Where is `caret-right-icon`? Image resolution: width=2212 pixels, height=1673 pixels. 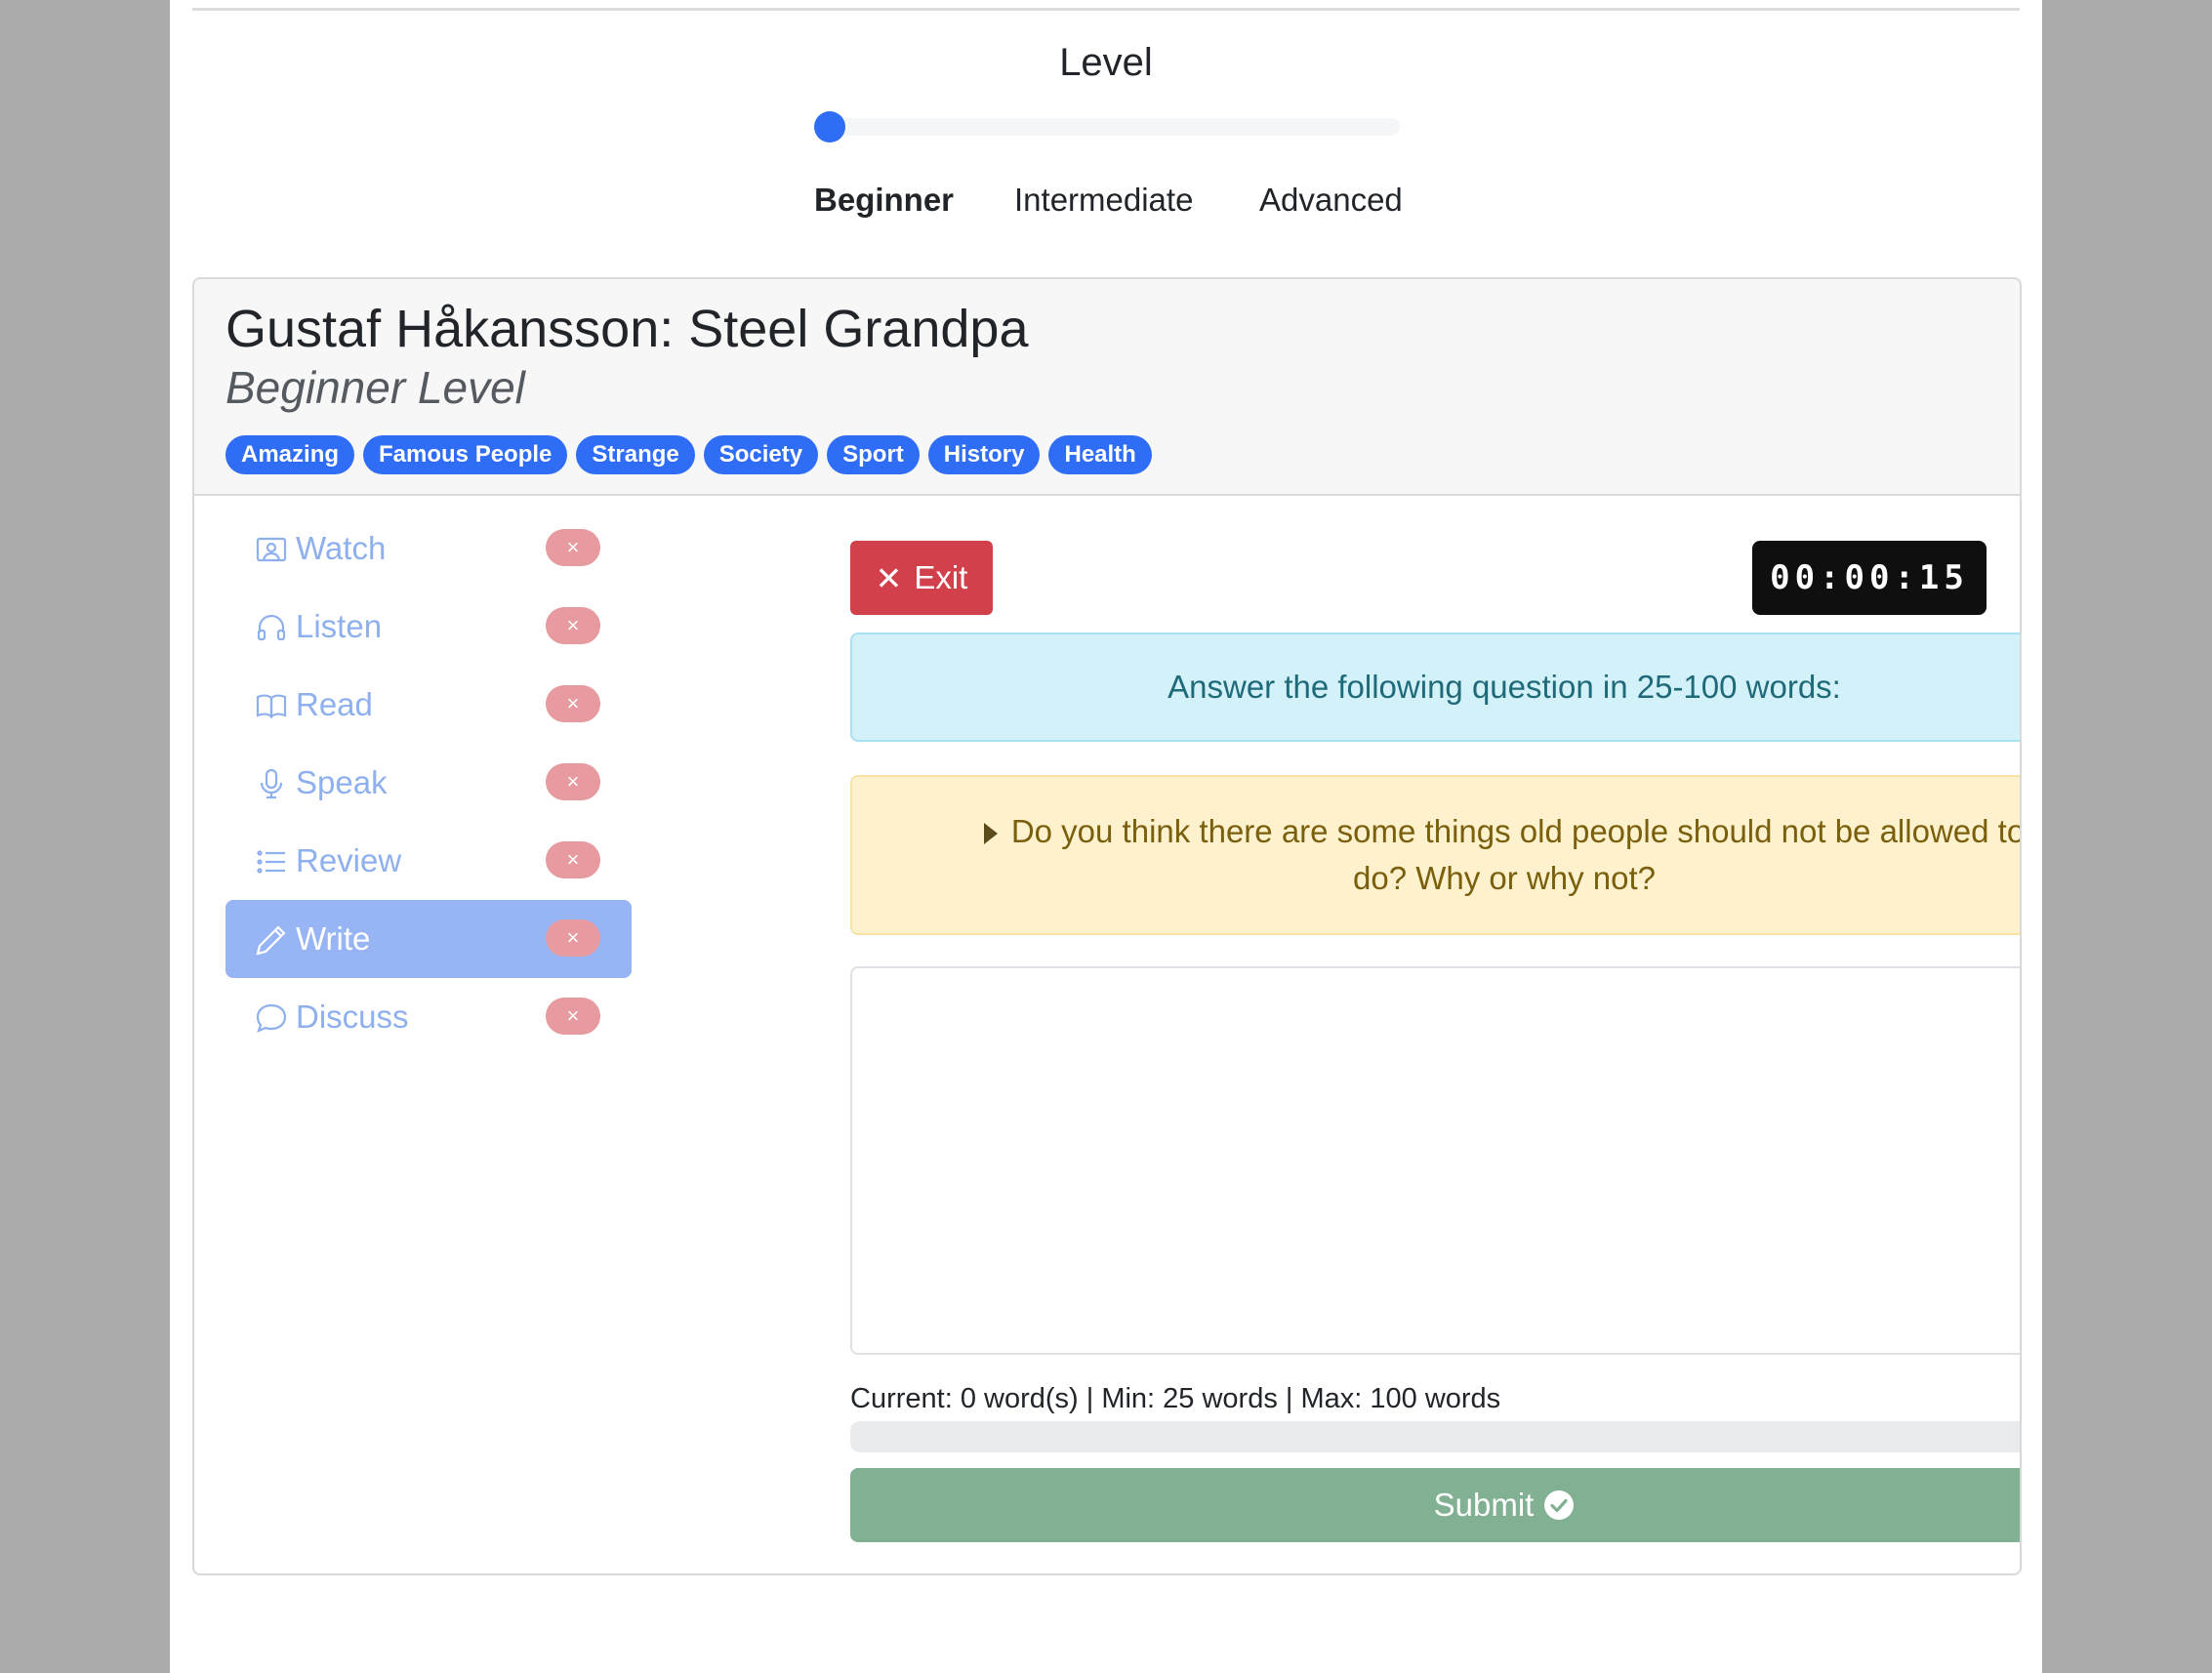 caret-right-icon is located at coordinates (990, 833).